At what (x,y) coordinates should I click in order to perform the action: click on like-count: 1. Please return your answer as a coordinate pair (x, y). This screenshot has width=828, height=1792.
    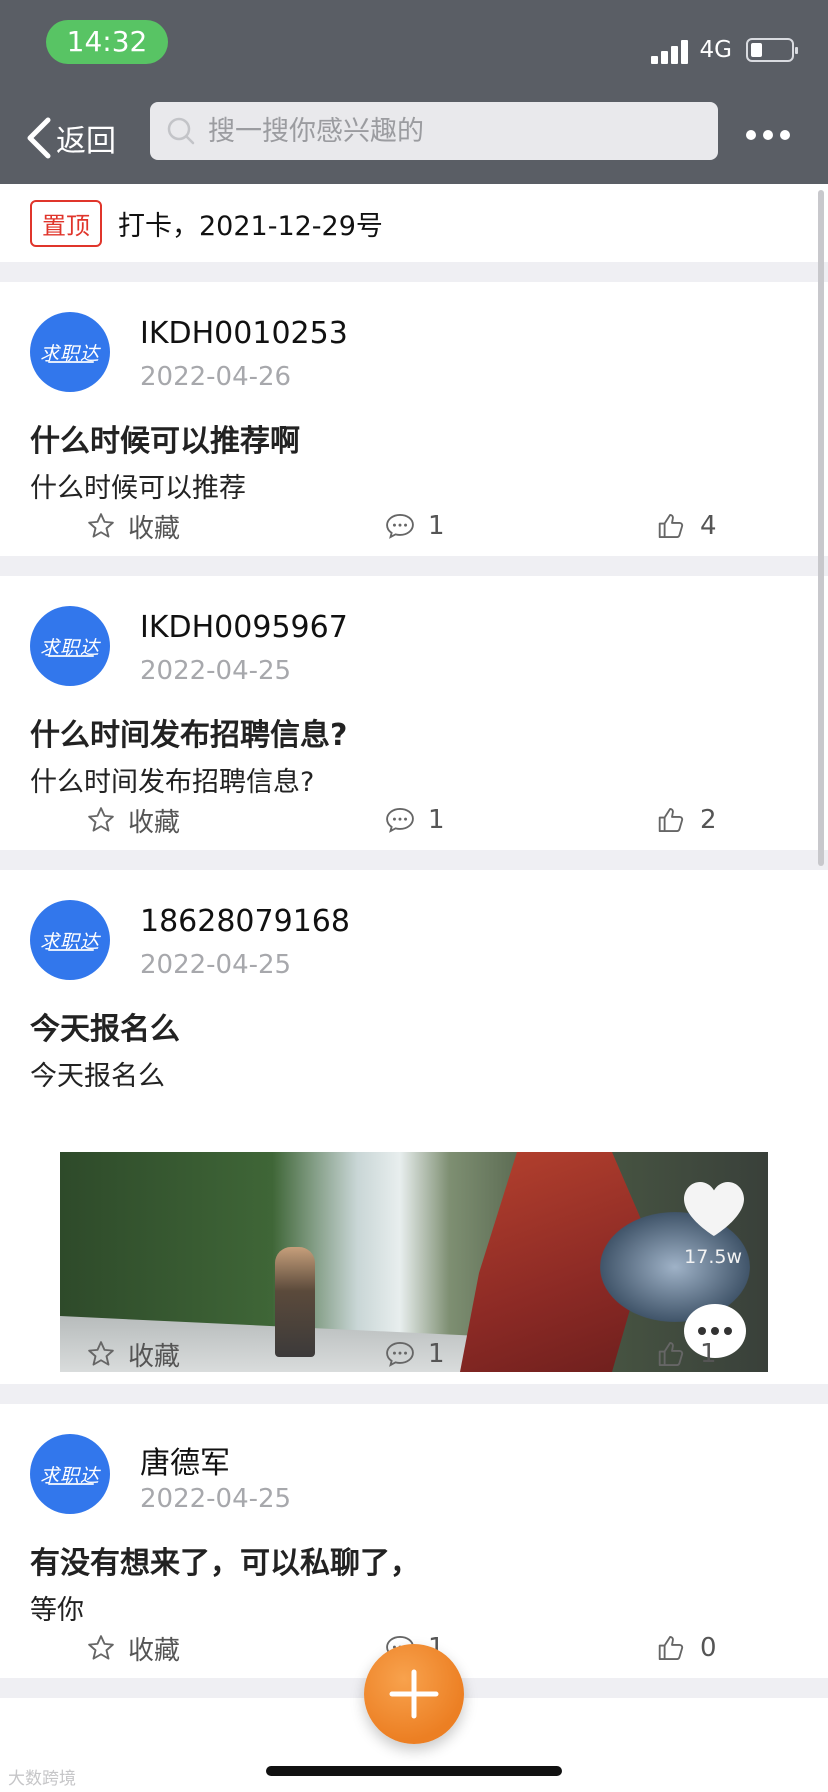
    Looking at the image, I should click on (708, 1354).